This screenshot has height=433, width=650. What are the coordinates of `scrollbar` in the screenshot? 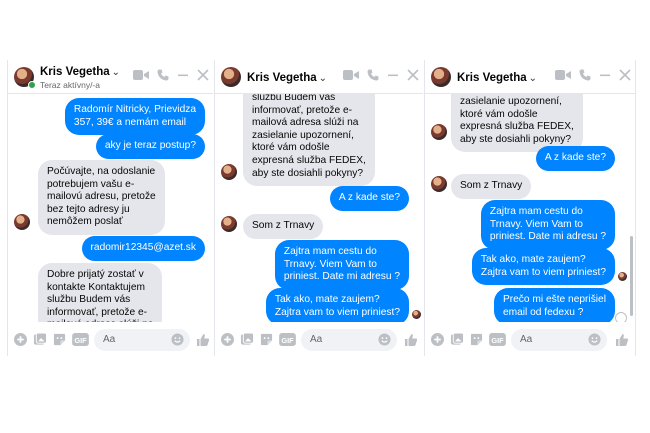 It's located at (631, 276).